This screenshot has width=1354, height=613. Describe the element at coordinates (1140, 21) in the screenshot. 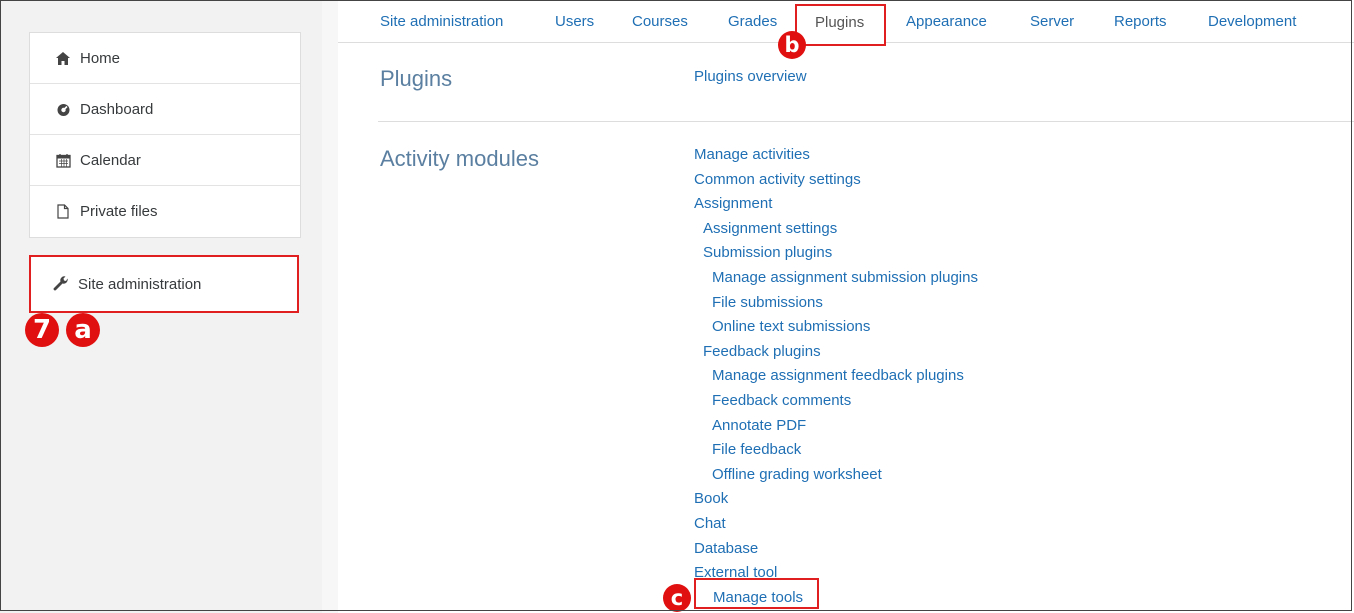

I see `tab-reports: Reports` at that location.